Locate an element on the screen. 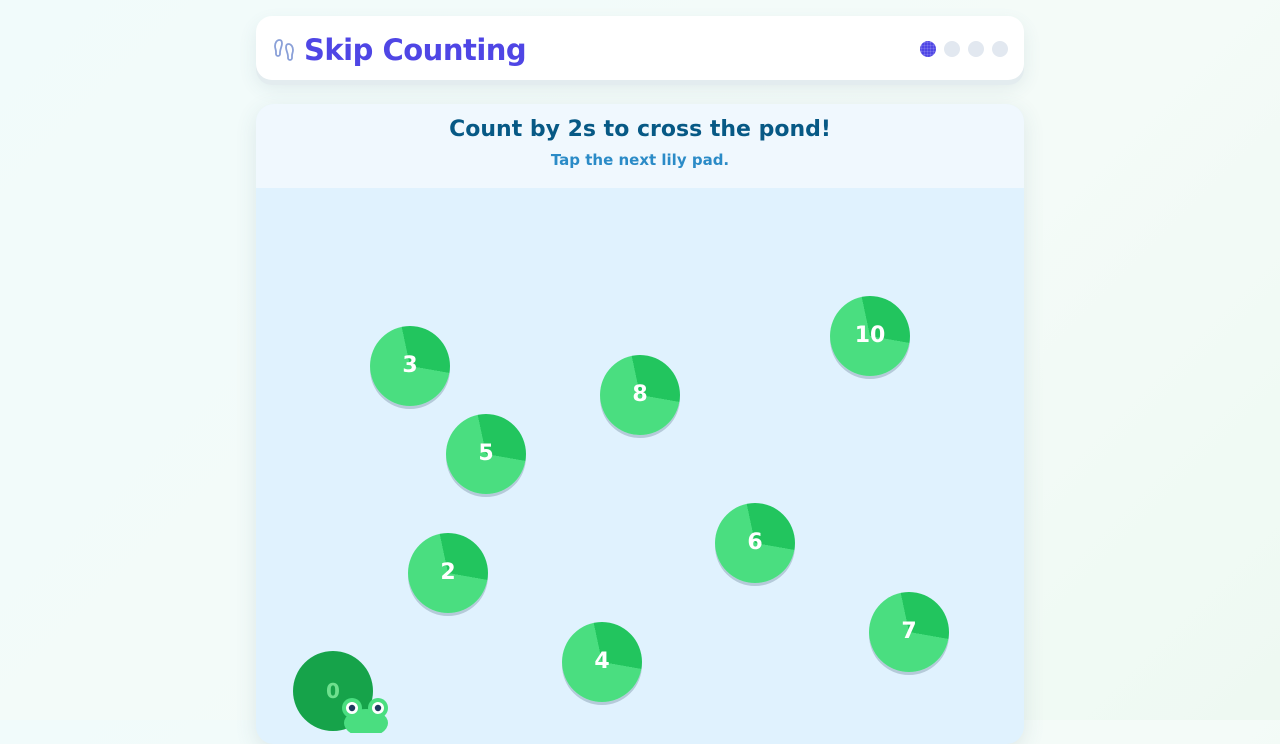  lily-pad: 3 is located at coordinates (410, 366).